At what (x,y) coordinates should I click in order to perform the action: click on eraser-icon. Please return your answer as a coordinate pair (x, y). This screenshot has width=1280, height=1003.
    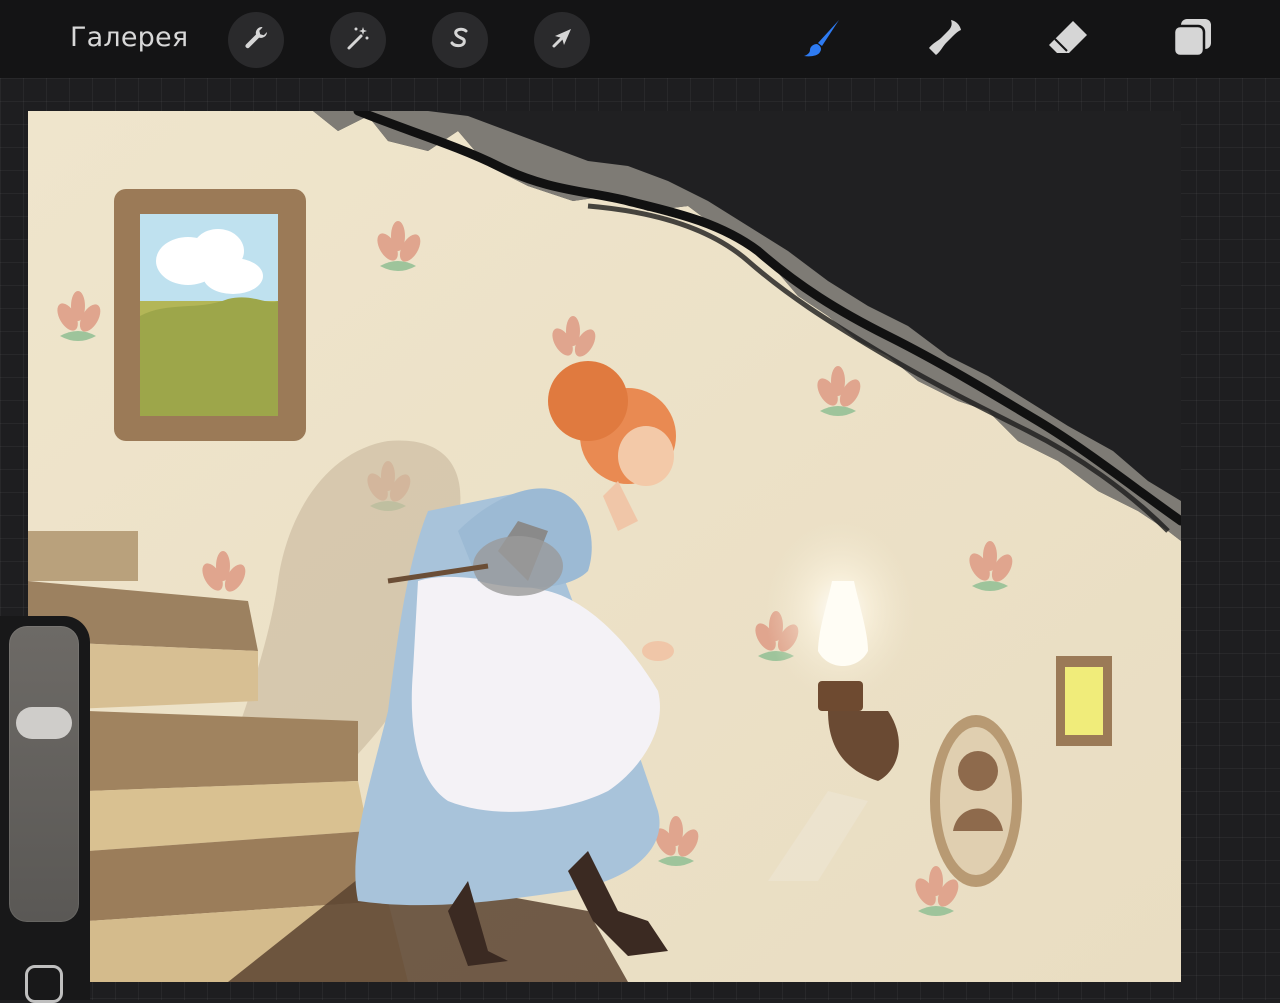
    Looking at the image, I should click on (1068, 40).